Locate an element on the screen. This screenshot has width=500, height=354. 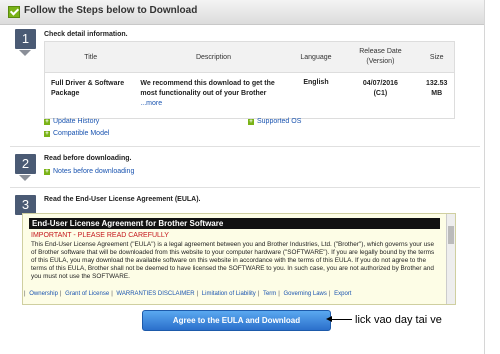
step-2-title: Read before downloading. is located at coordinates (88, 158).